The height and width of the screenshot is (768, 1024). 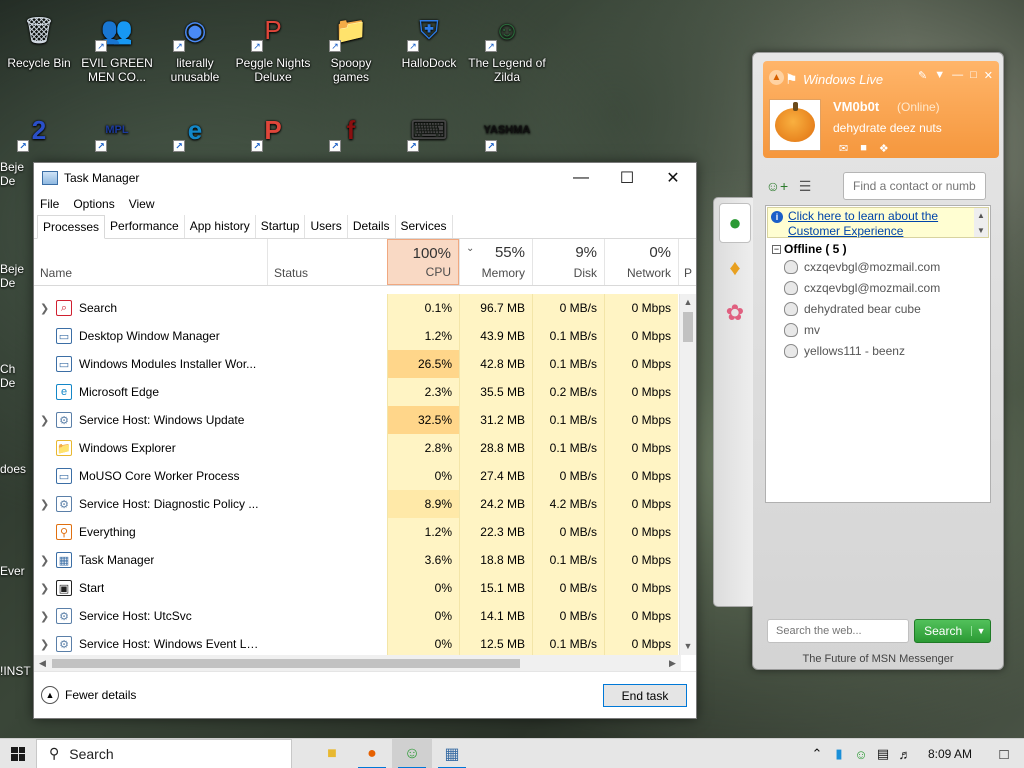 What do you see at coordinates (957, 75) in the screenshot?
I see `minimize-icon: —` at bounding box center [957, 75].